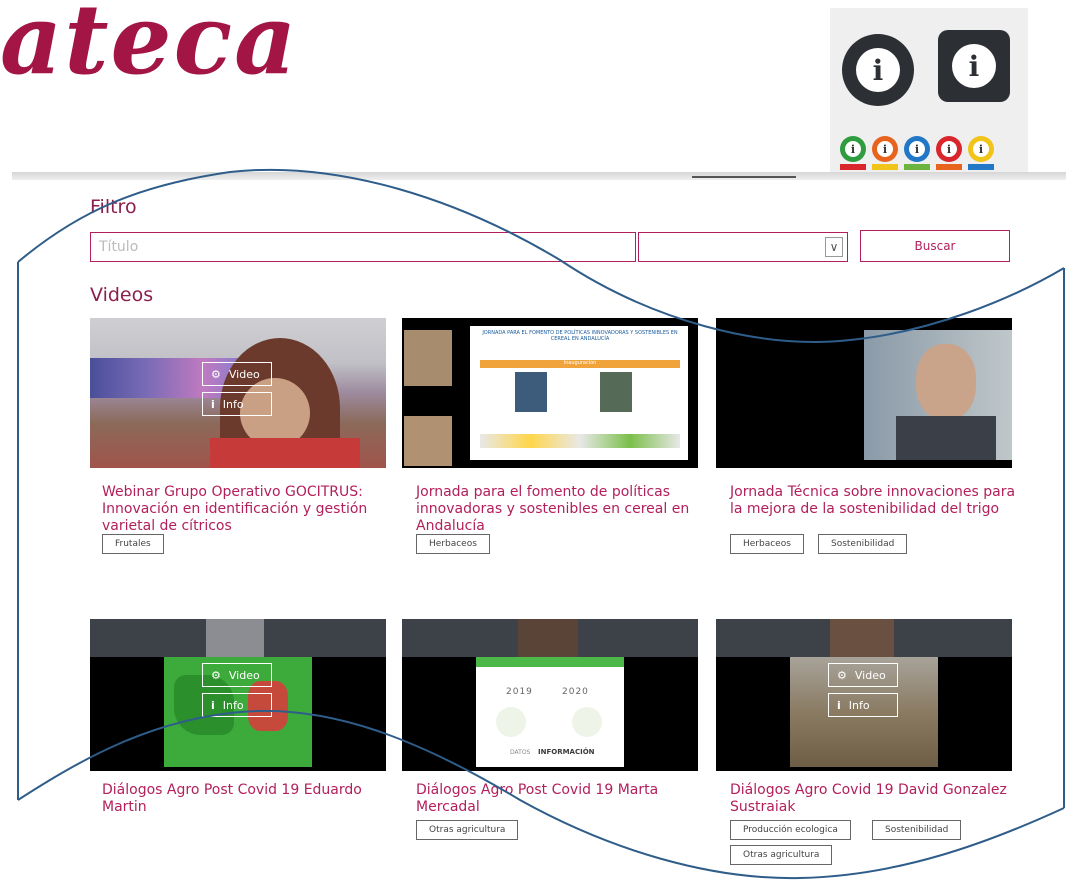 This screenshot has width=1066, height=882. I want to click on search-button: Buscar, so click(935, 246).